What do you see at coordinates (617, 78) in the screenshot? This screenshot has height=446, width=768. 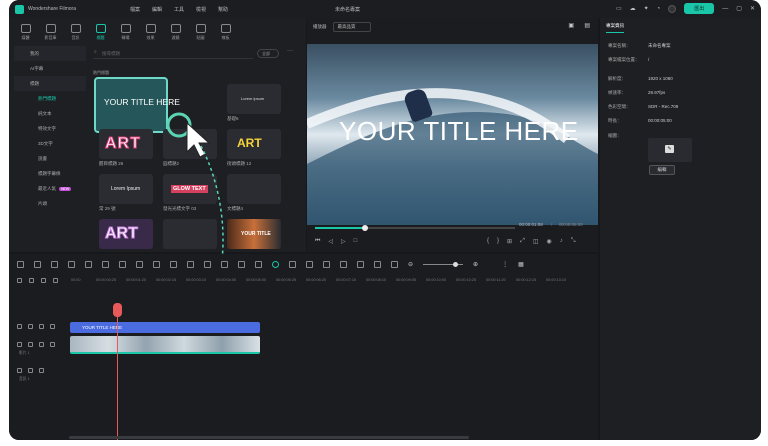 I see `prop-label-resolution: 解析度：` at bounding box center [617, 78].